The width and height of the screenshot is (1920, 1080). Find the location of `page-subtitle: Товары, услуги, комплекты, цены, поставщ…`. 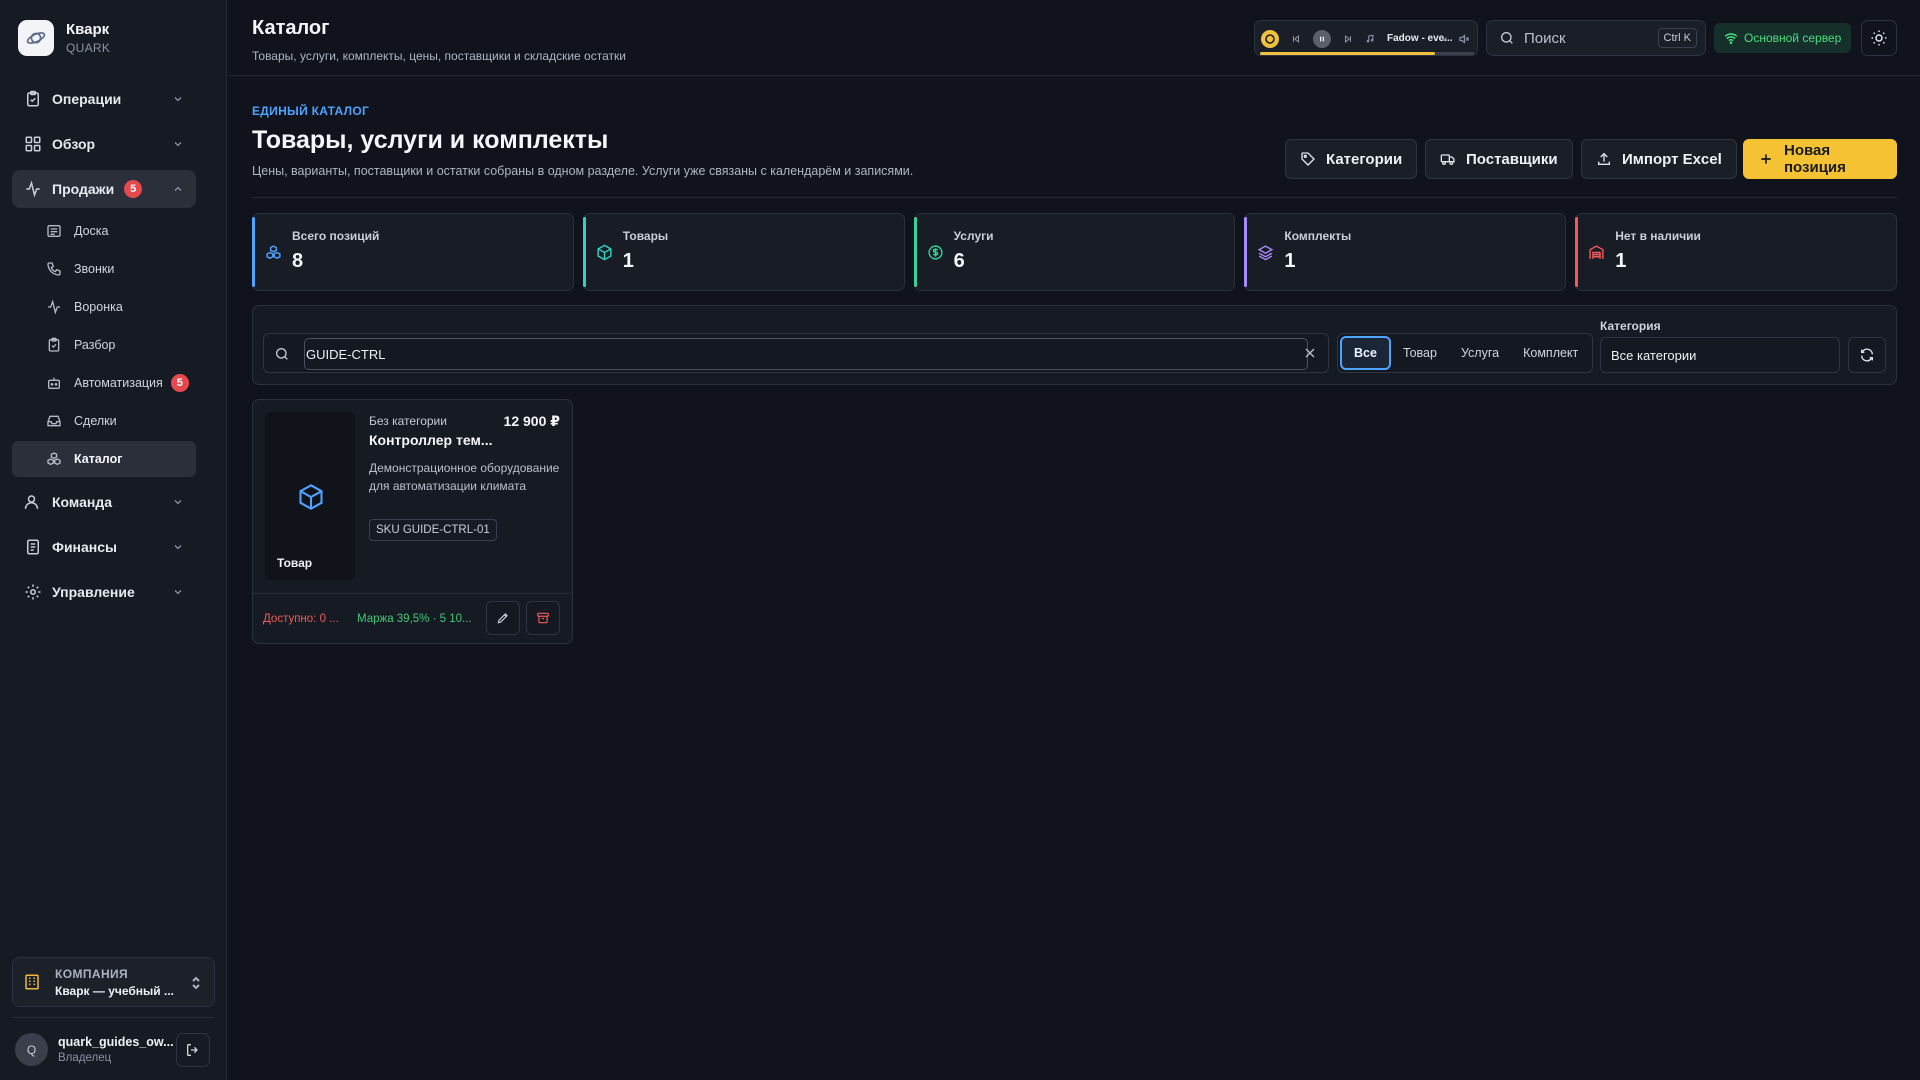

page-subtitle: Товары, услуги, комплекты, цены, поставщ… is located at coordinates (439, 56).